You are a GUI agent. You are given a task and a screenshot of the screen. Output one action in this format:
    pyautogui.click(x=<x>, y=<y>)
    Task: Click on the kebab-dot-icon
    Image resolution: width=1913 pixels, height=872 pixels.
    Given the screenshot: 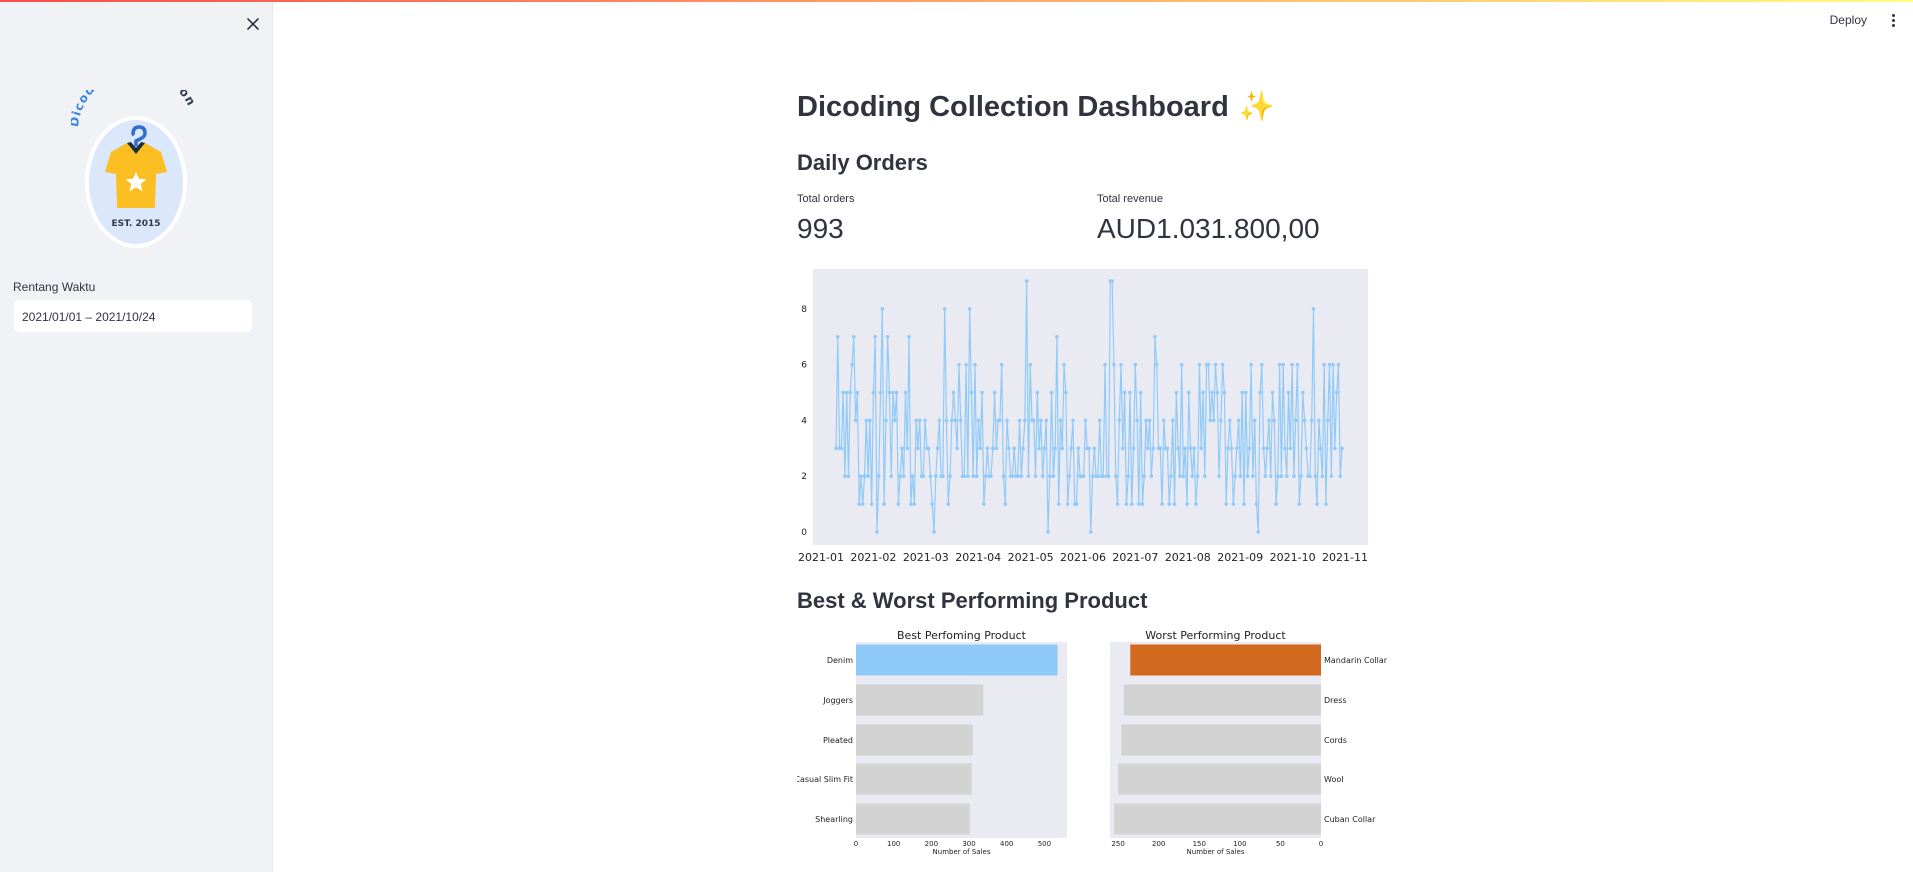 What is the action you would take?
    pyautogui.click(x=1893, y=15)
    